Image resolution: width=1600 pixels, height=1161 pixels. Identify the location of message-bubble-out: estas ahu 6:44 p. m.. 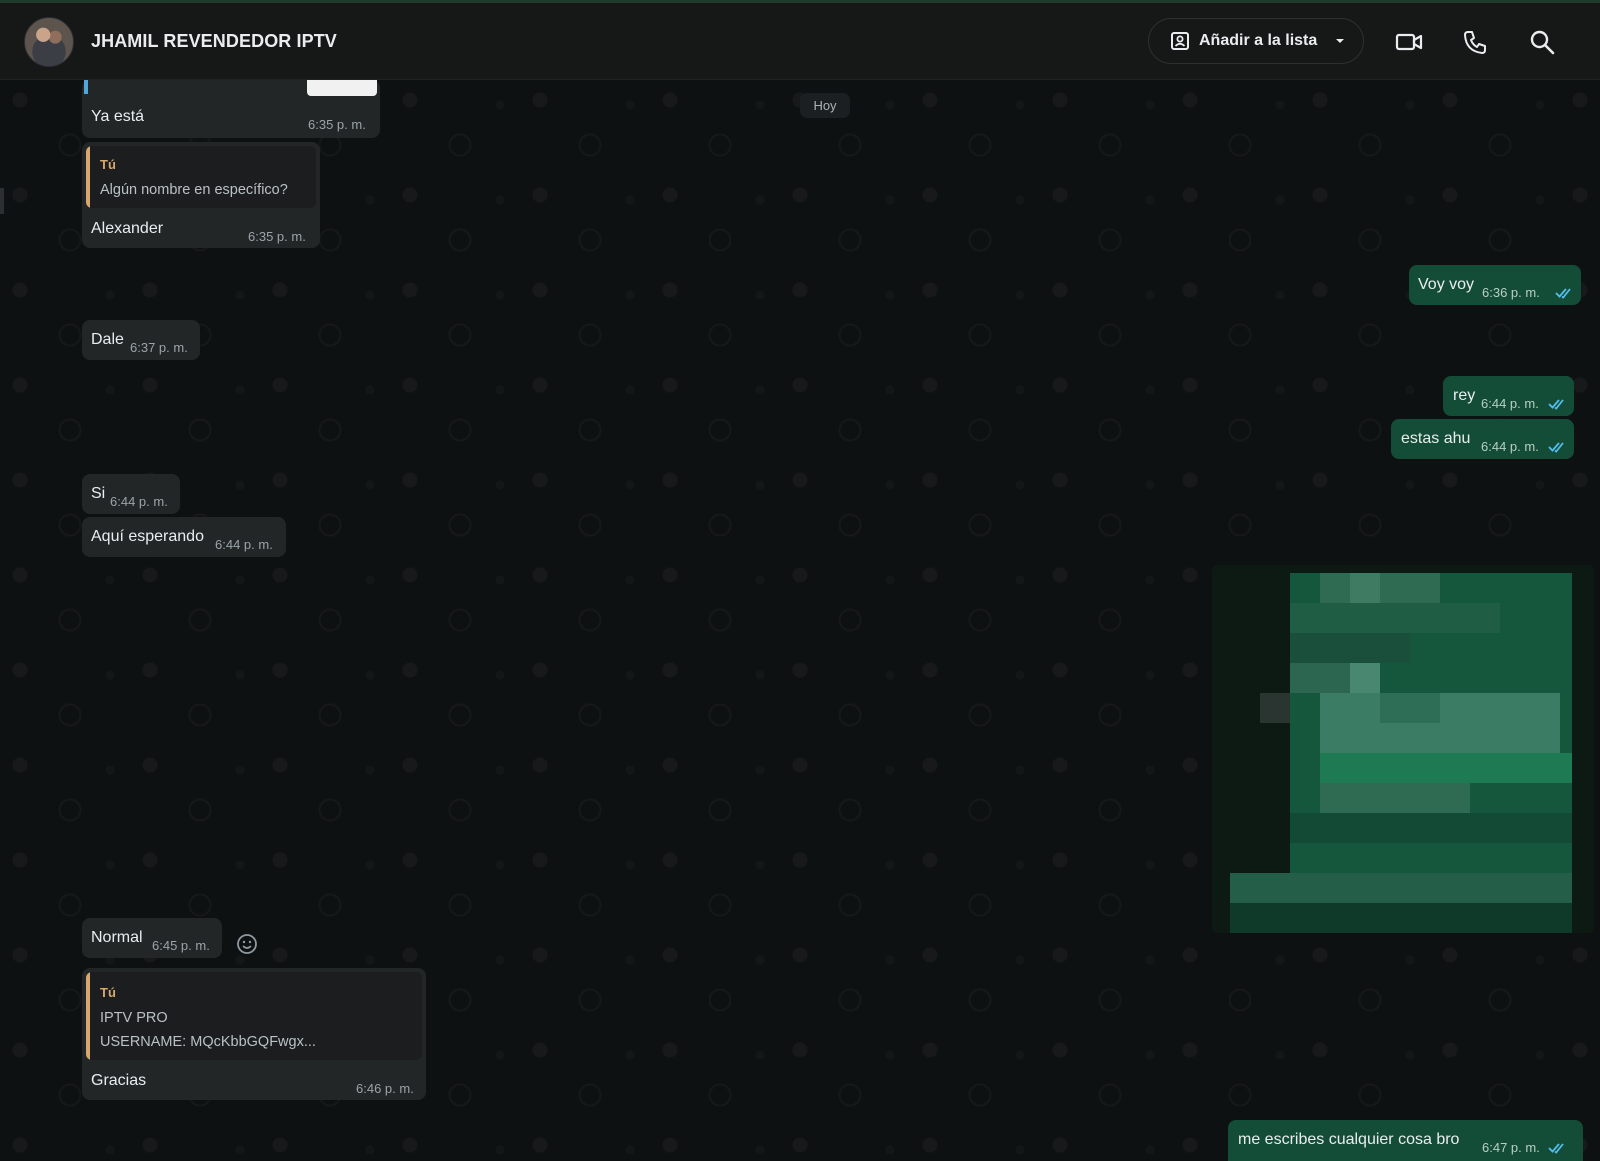
(1482, 439).